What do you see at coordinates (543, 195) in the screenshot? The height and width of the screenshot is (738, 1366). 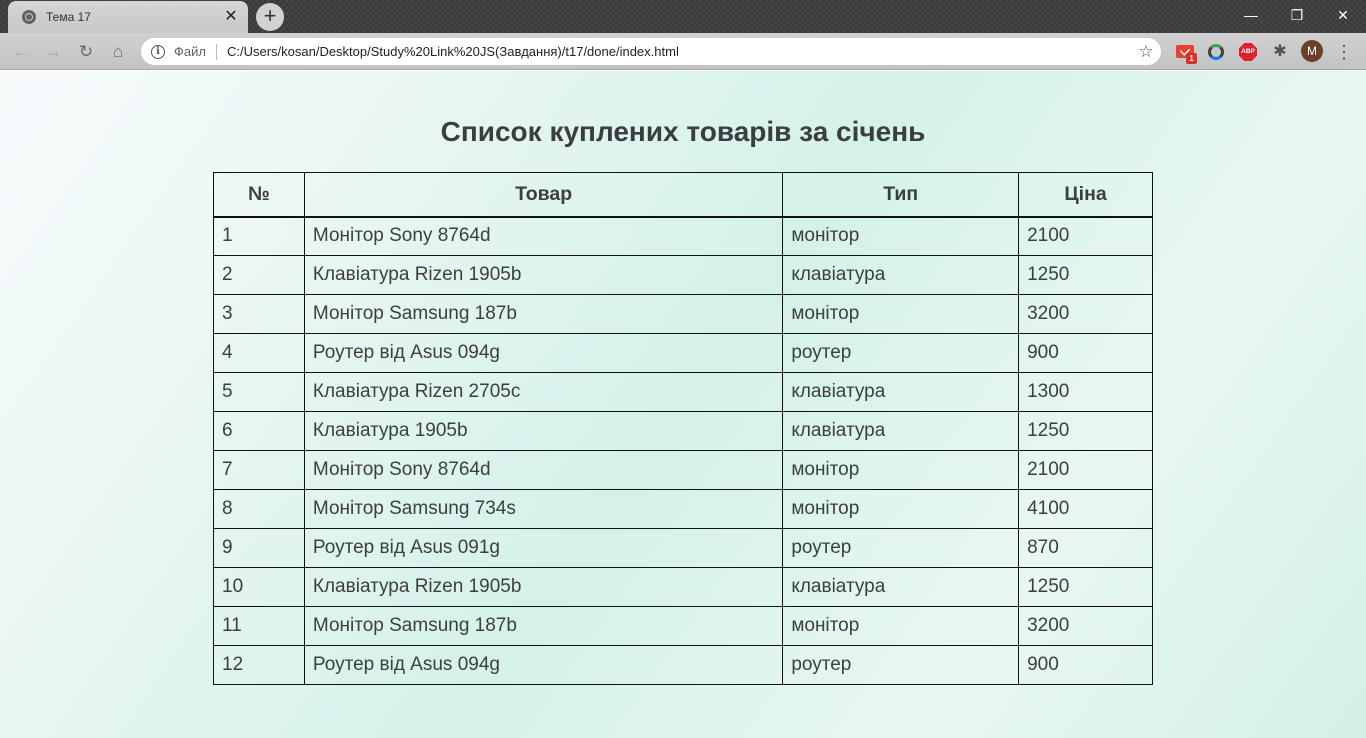 I see `header-item: Товар` at bounding box center [543, 195].